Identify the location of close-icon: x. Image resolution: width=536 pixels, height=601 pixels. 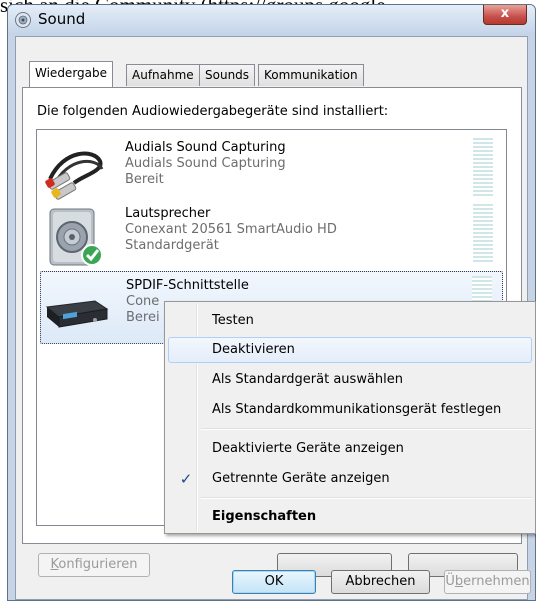
(505, 13).